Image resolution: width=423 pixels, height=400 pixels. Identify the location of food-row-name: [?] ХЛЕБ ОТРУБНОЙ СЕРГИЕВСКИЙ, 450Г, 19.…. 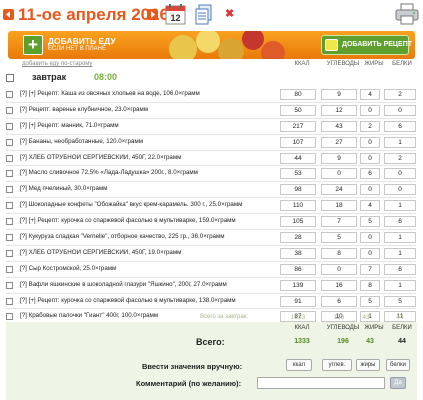
(147, 252).